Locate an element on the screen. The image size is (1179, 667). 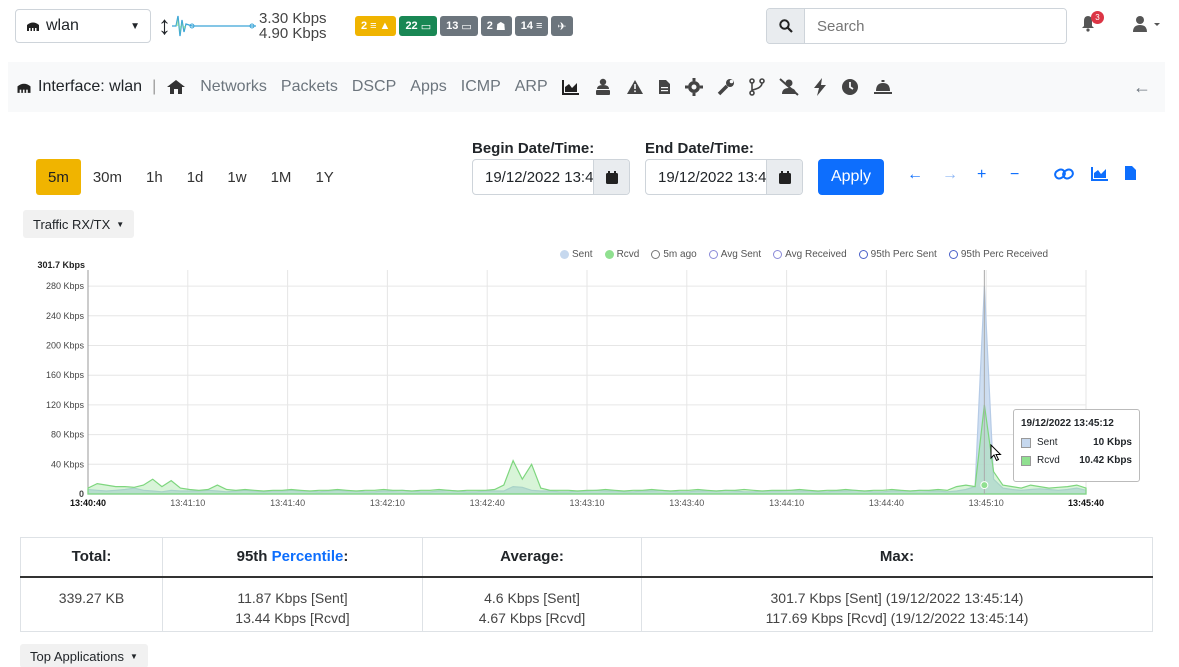
begin-datetime-input: 19/12/2022 13:40:40 is located at coordinates (533, 177).